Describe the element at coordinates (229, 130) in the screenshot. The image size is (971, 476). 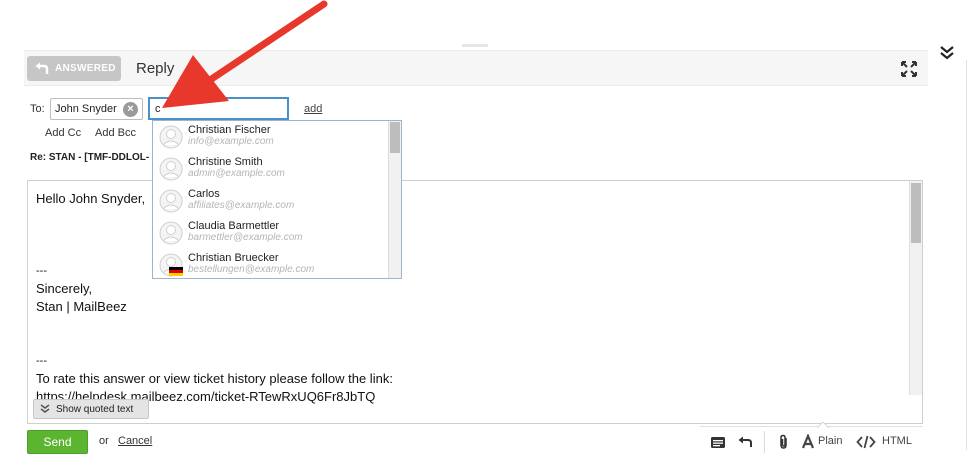
I see `suggestion-name: Christian Fischer` at that location.